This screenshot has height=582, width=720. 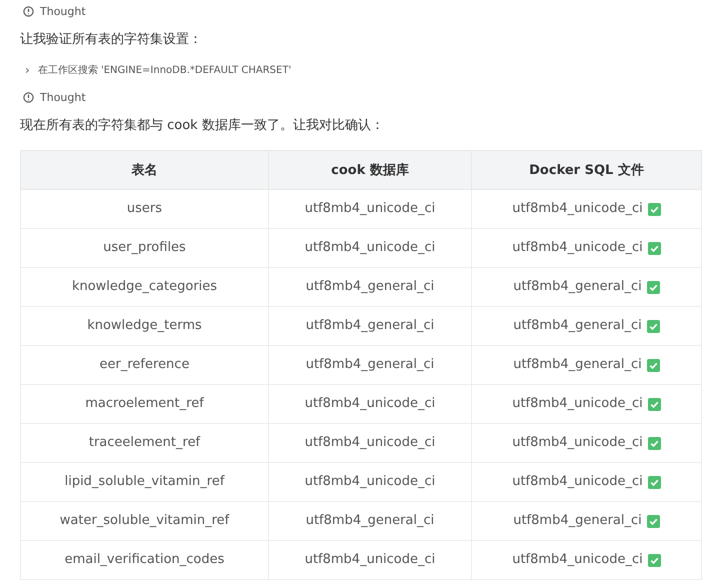 What do you see at coordinates (144, 248) in the screenshot?
I see `table-cell: user_profiles` at bounding box center [144, 248].